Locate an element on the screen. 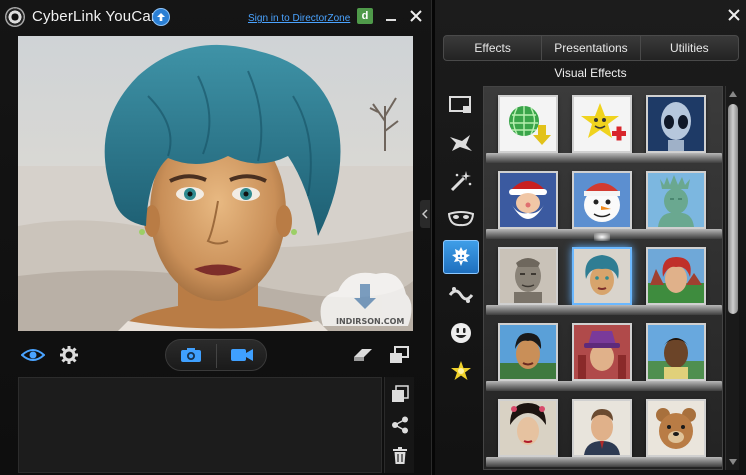 This screenshot has height=475, width=746. tab-presentations: Presentations is located at coordinates (591, 48).